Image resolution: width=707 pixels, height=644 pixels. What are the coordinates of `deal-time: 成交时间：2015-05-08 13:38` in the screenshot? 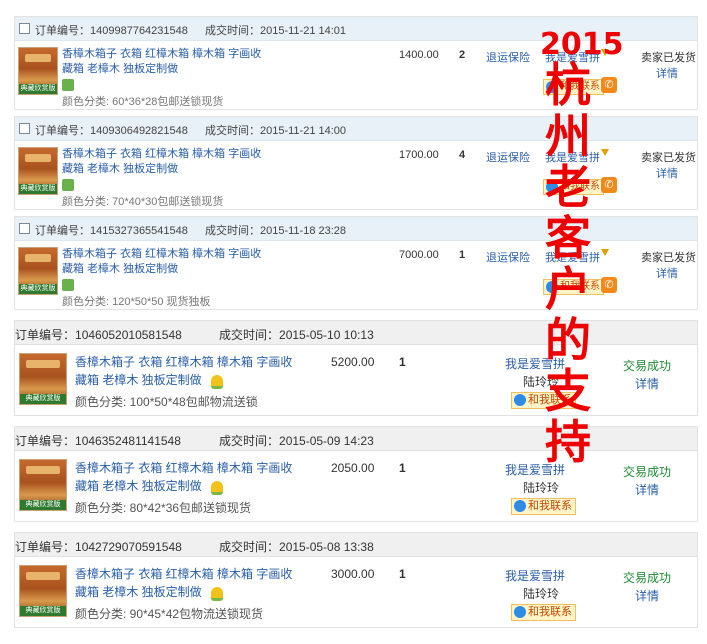 It's located at (296, 547).